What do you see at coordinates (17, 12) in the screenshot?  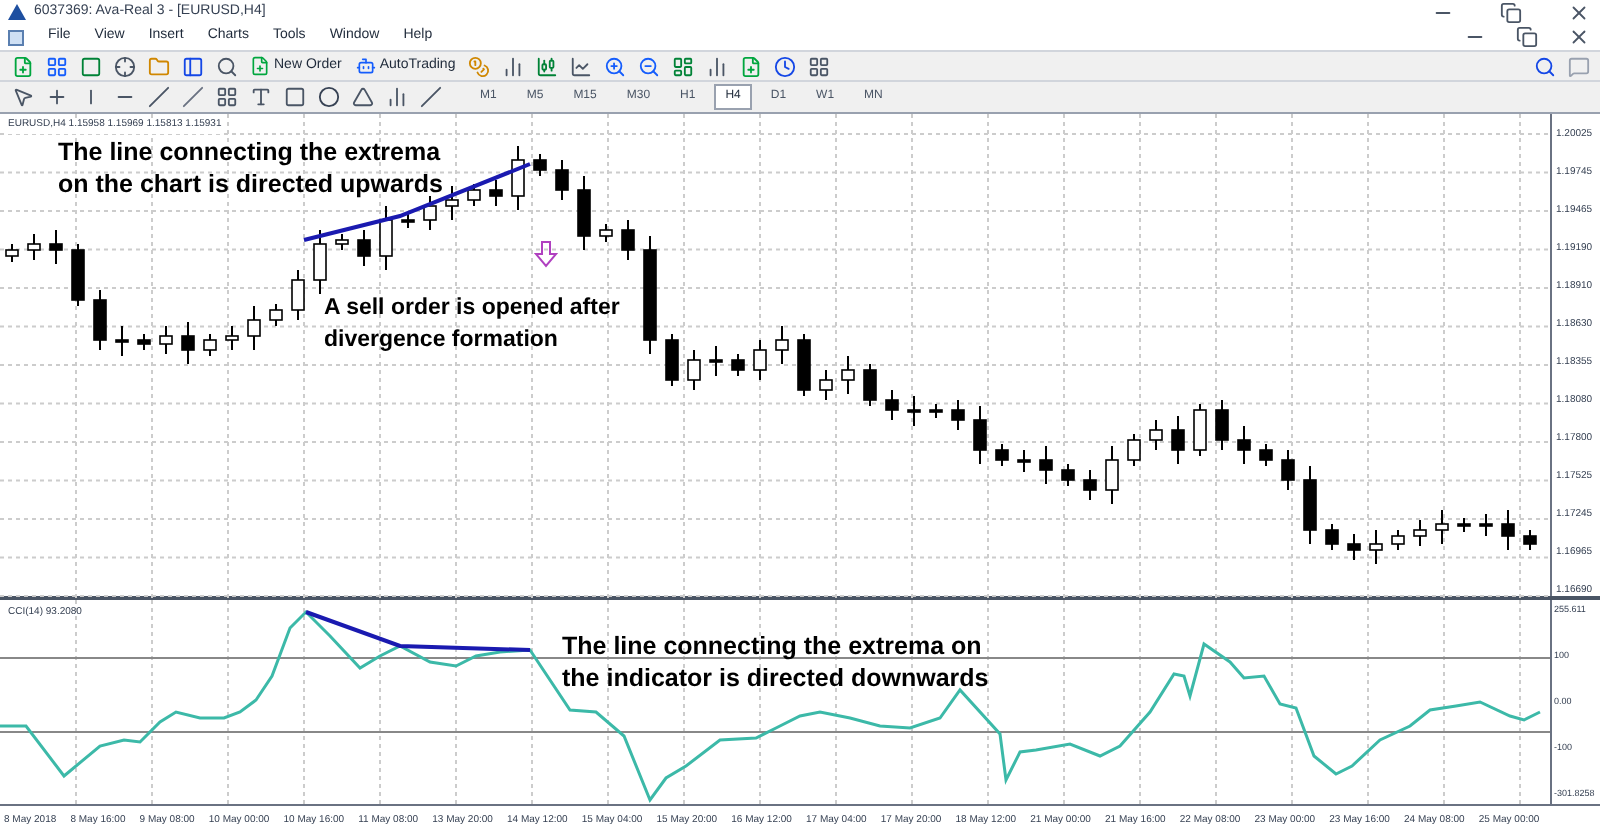 I see `app-logo-icon` at bounding box center [17, 12].